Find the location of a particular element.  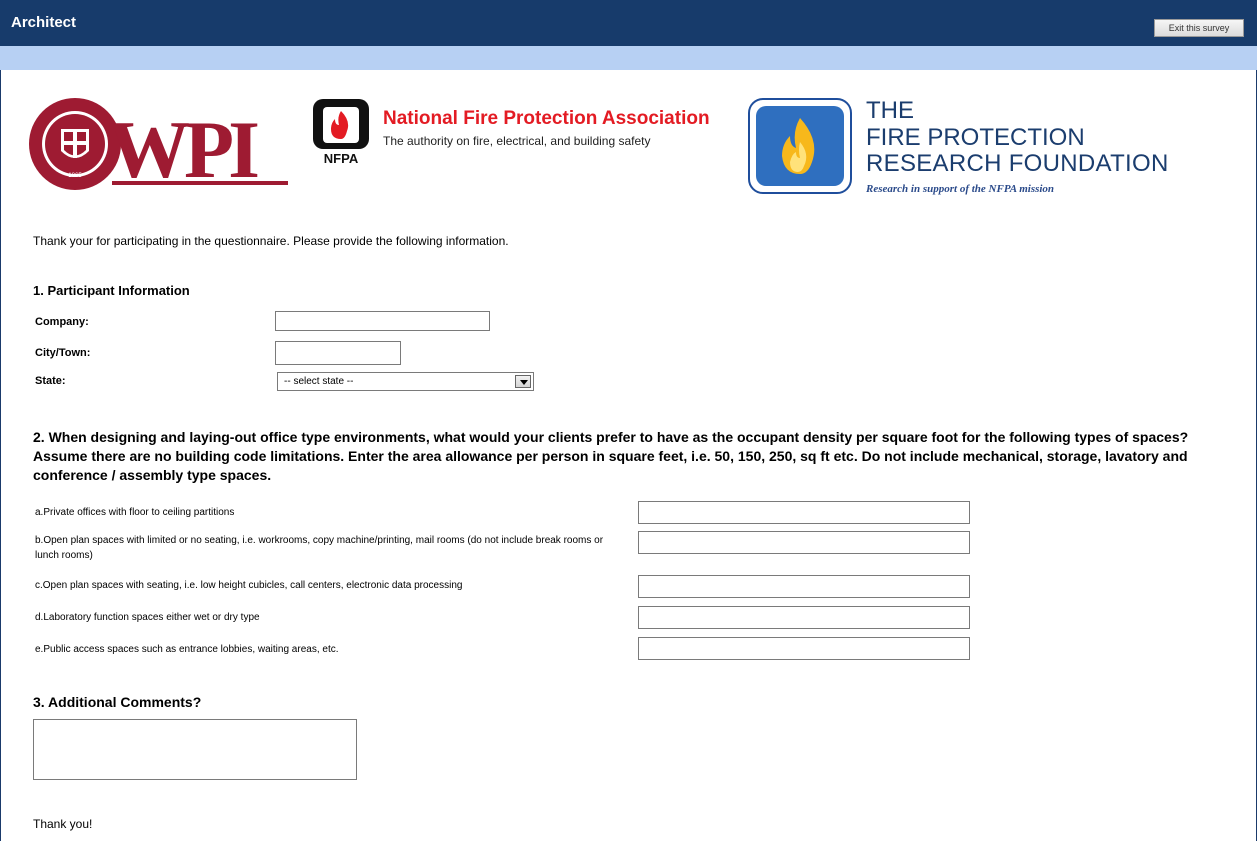

q2-item-c-input is located at coordinates (804, 586).